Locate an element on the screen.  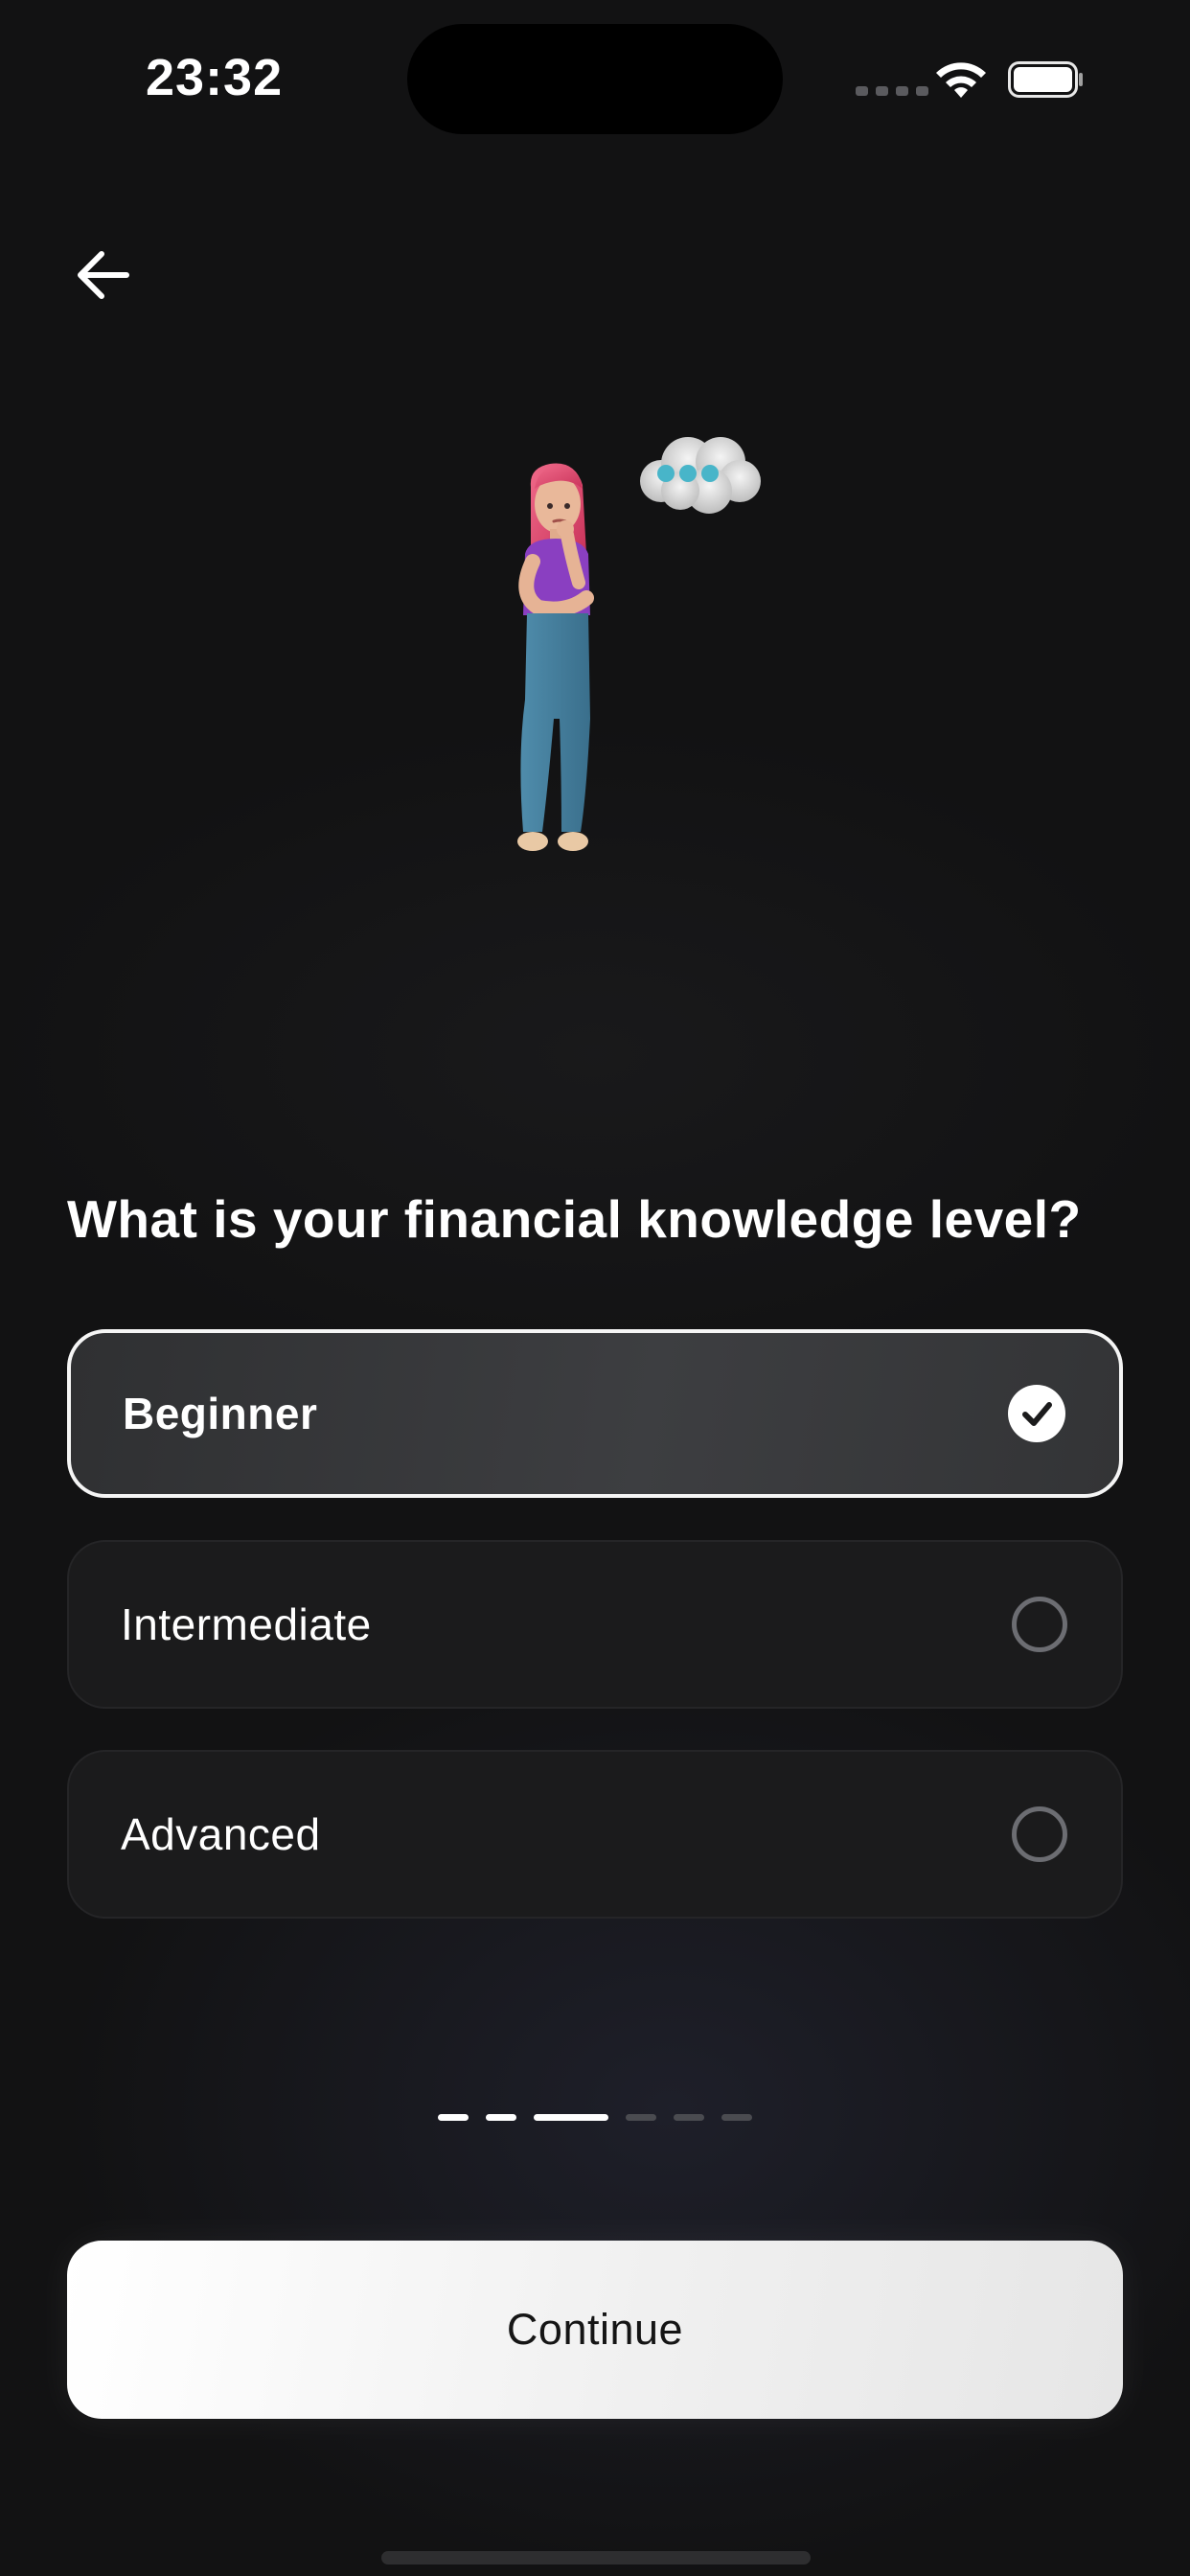
continue-button: Continue is located at coordinates (595, 2330).